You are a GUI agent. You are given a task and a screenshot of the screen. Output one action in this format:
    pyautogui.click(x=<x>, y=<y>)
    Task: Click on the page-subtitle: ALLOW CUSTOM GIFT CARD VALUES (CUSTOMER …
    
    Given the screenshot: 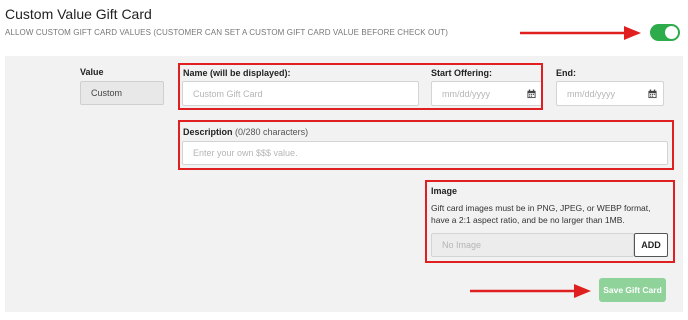 What is the action you would take?
    pyautogui.click(x=226, y=32)
    